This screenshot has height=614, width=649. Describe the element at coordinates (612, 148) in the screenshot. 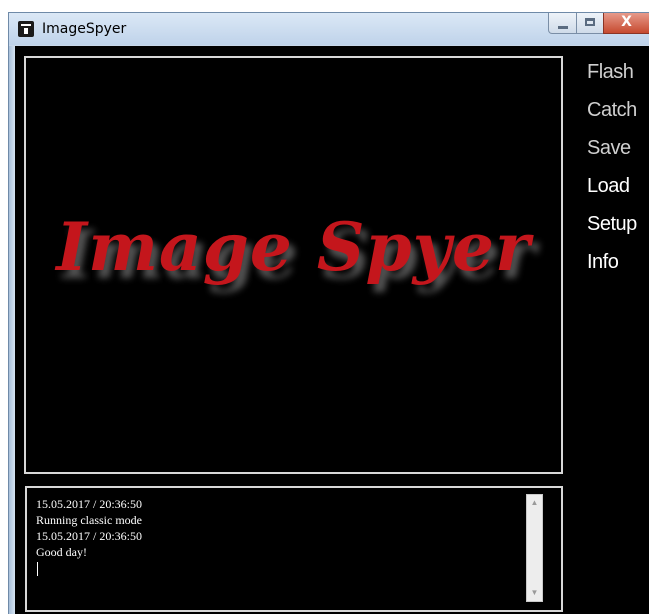

I see `save-button: Save` at that location.